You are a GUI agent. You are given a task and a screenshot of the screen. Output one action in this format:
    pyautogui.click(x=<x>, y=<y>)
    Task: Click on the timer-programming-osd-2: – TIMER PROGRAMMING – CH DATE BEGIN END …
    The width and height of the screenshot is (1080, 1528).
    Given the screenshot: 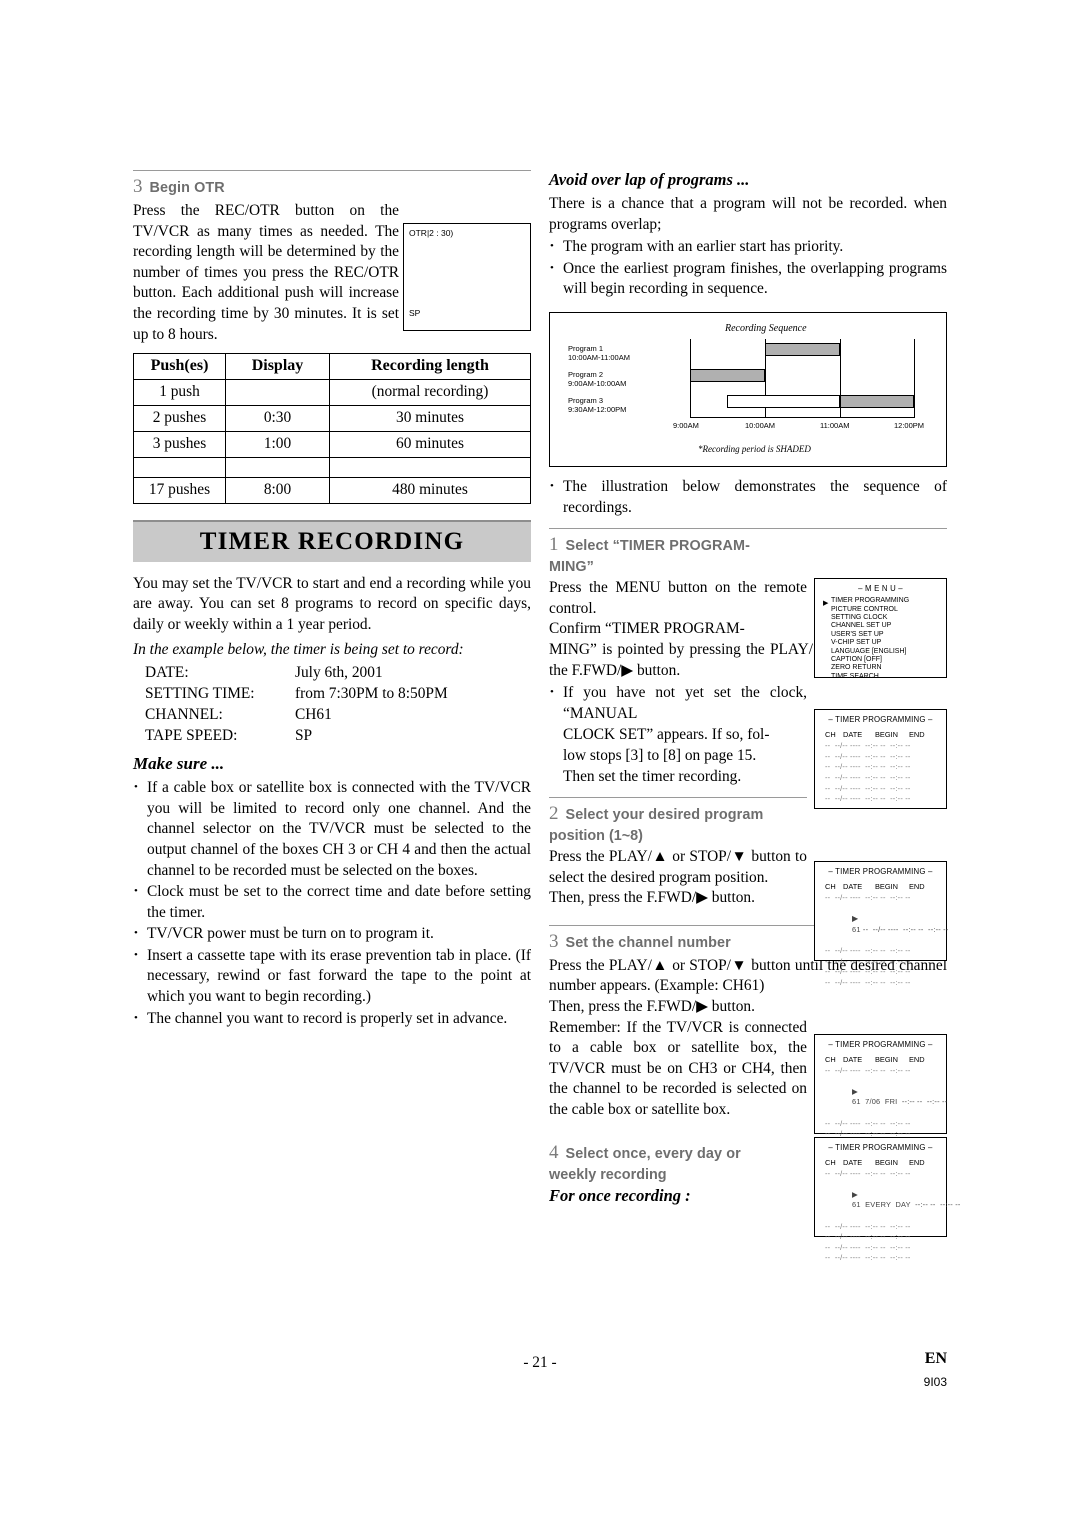 What is the action you would take?
    pyautogui.click(x=881, y=924)
    